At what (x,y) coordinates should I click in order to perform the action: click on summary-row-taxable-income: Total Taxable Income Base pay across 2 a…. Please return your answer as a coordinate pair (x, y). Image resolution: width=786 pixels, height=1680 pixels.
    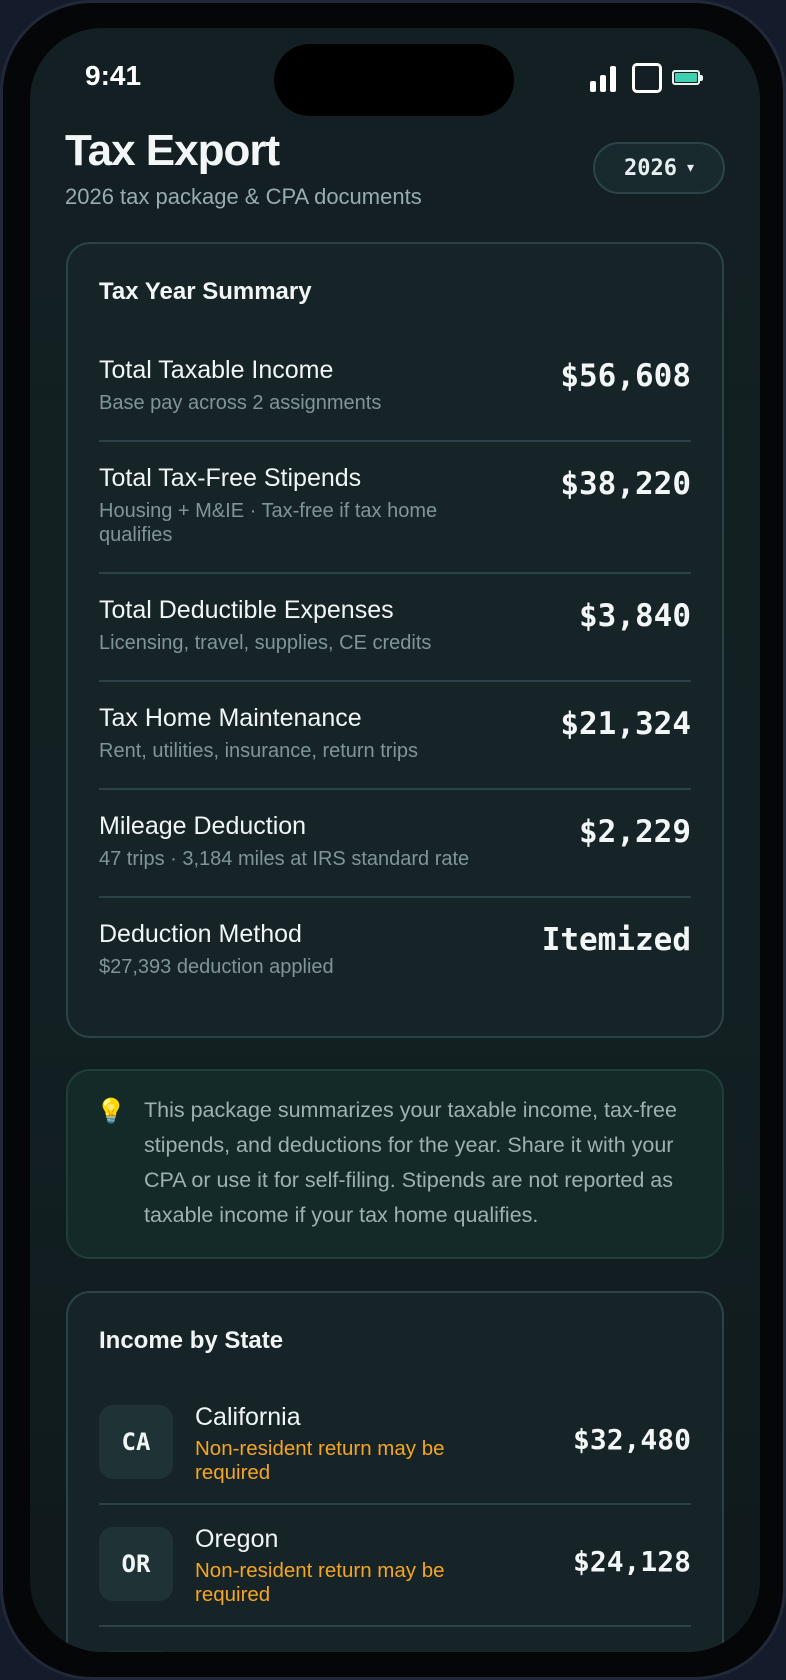
    Looking at the image, I should click on (395, 385).